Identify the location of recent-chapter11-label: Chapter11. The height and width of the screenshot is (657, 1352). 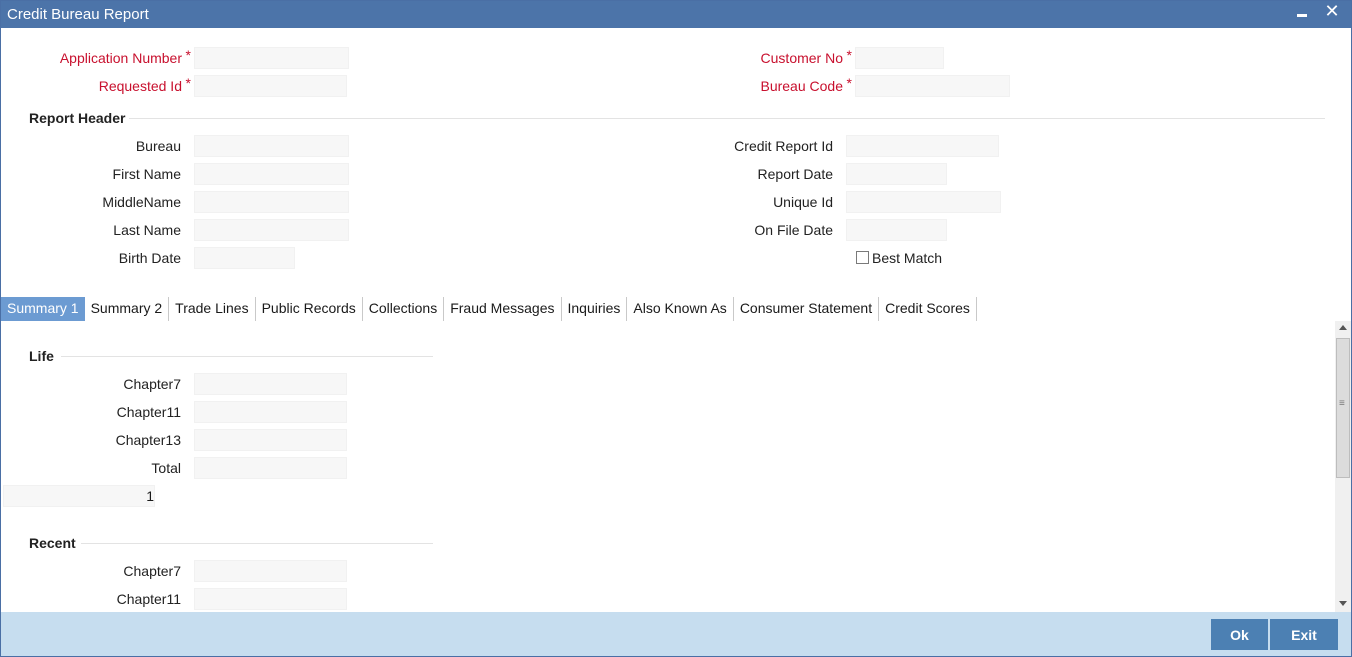
(148, 599).